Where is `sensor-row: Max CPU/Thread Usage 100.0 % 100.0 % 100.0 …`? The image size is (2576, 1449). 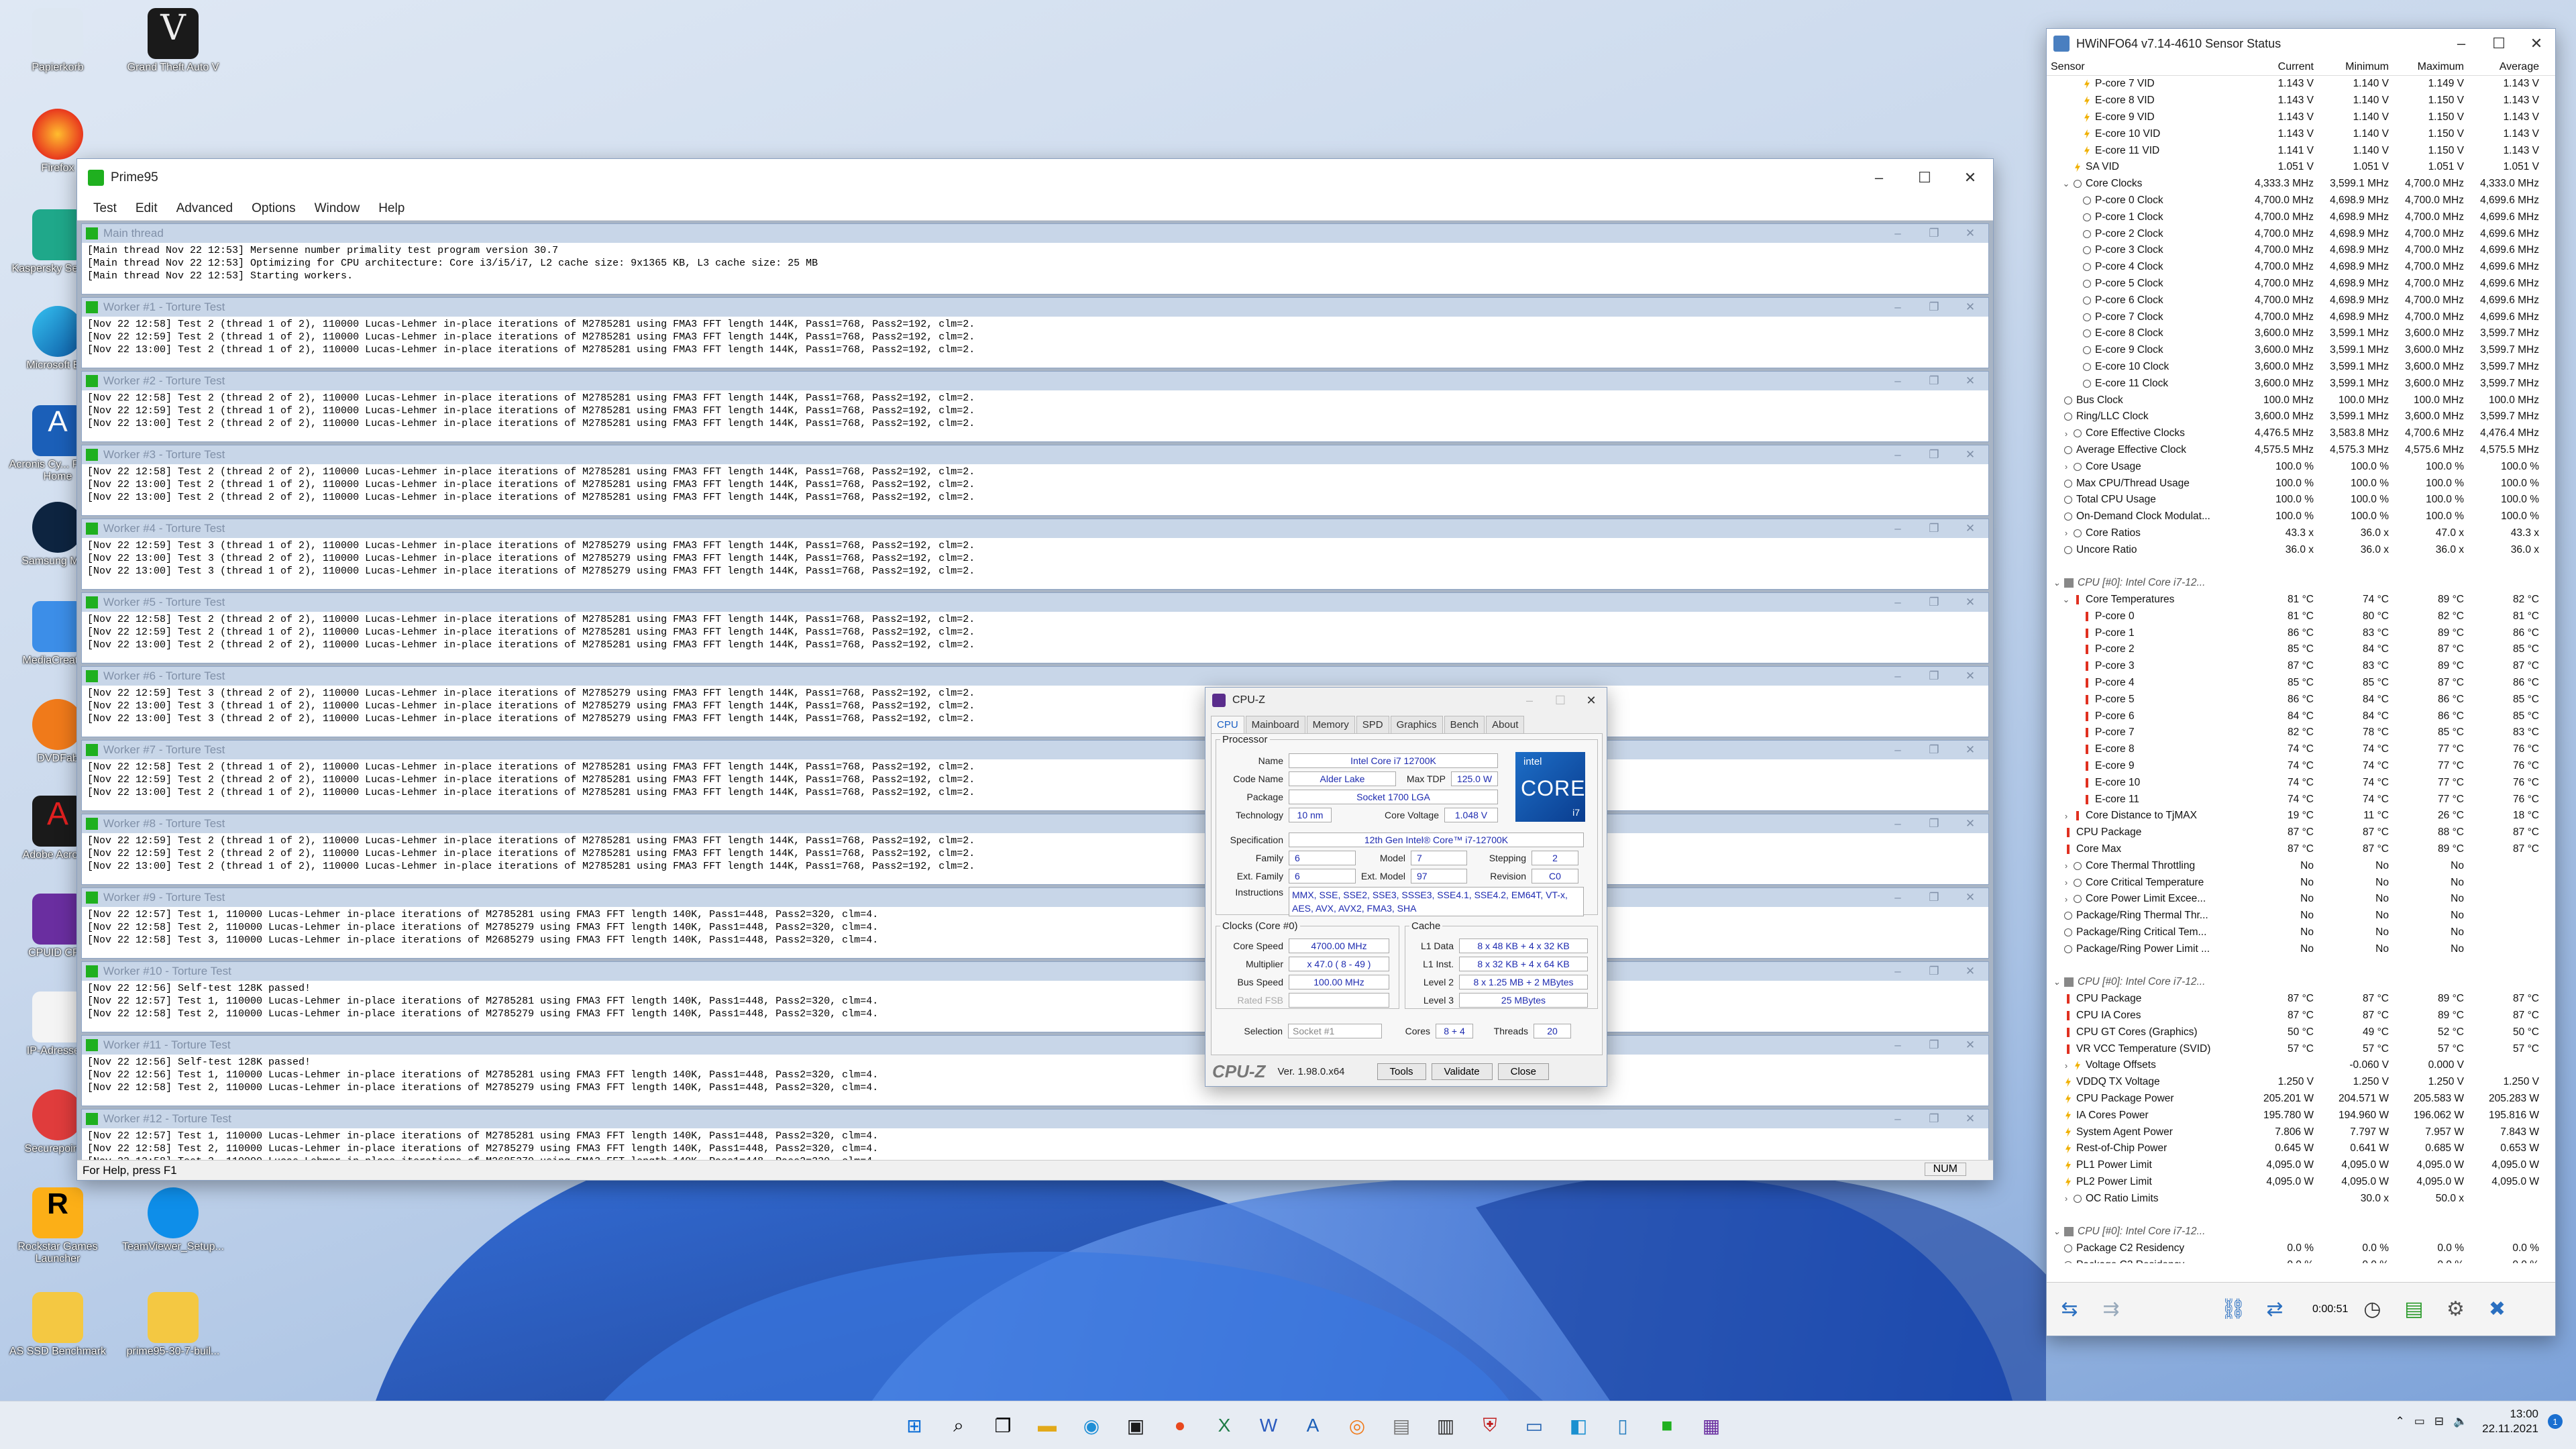
sensor-row: Max CPU/Thread Usage 100.0 % 100.0 % 100.0 … is located at coordinates (2301, 483).